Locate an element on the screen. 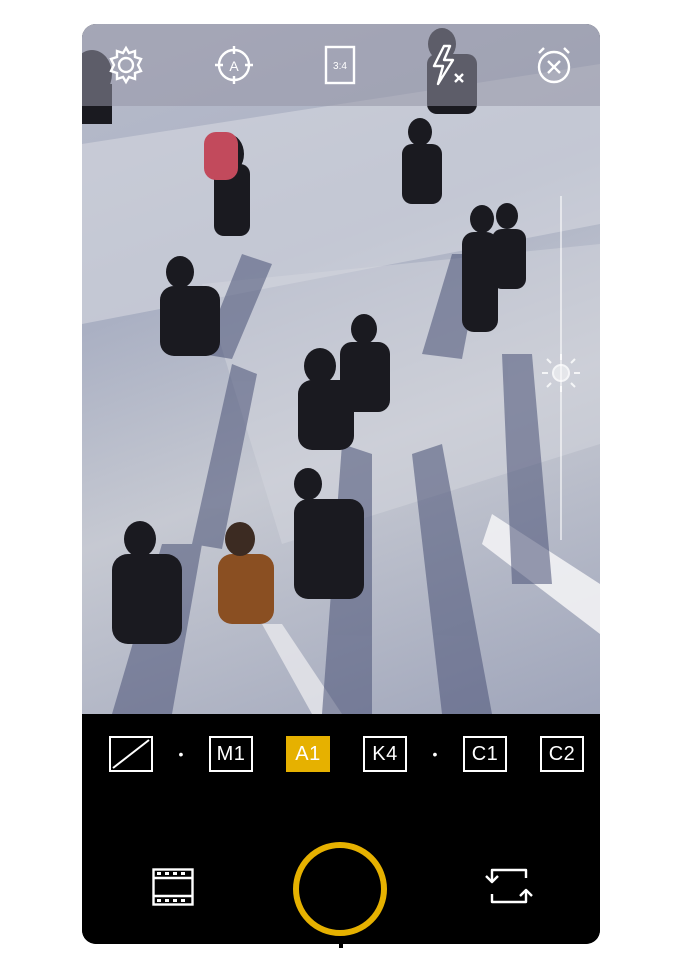 The image size is (680, 968). no-filter-icon is located at coordinates (131, 754).